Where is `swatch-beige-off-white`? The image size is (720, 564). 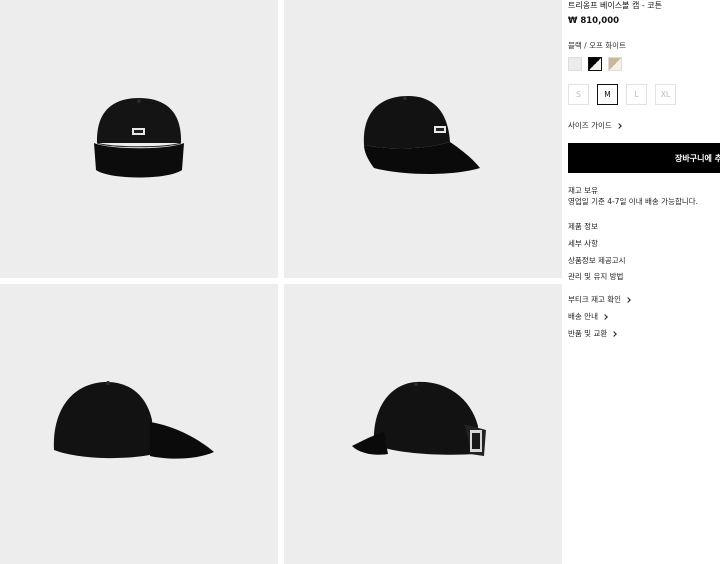 swatch-beige-off-white is located at coordinates (615, 64).